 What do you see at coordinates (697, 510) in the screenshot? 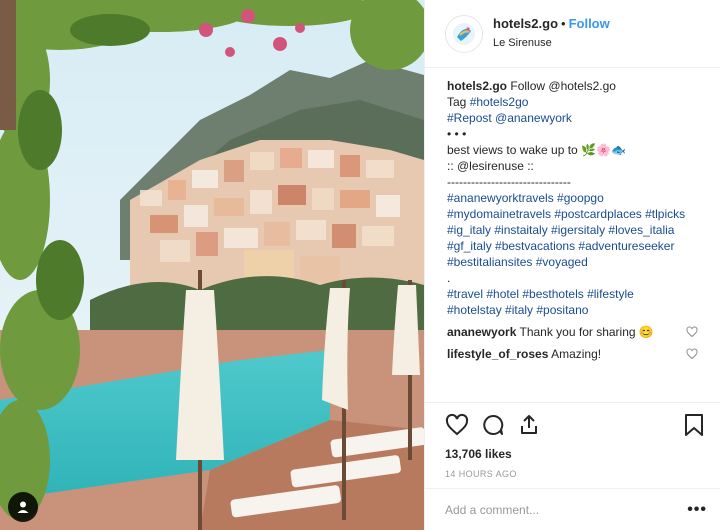
I see `more-options-icon: •••` at bounding box center [697, 510].